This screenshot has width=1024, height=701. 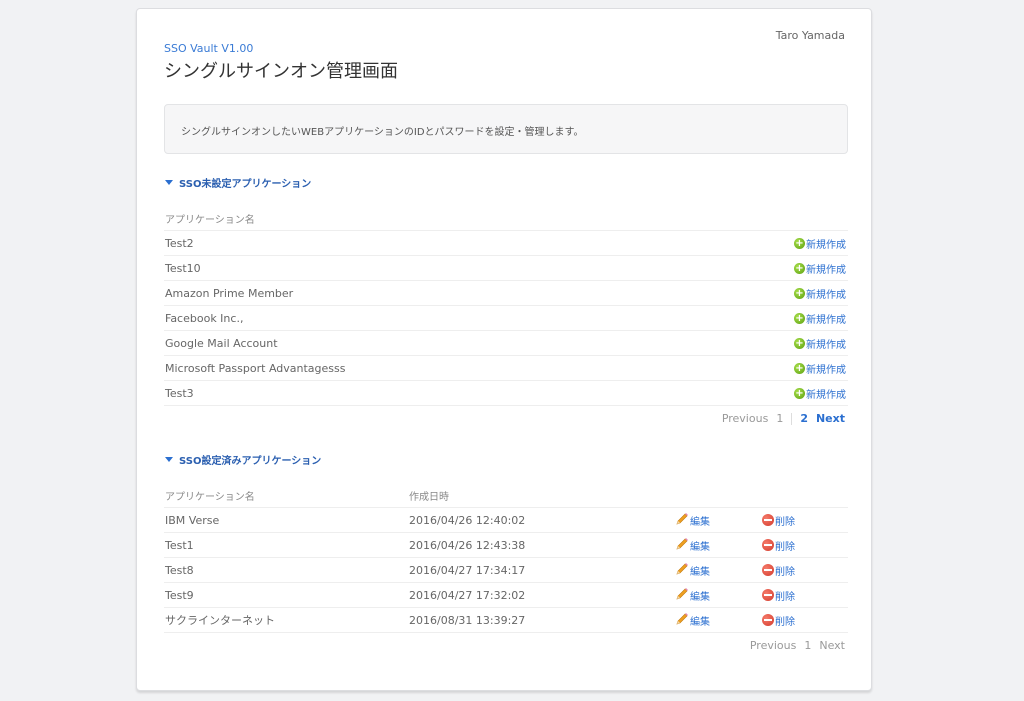 I want to click on configured-pager: Previous 1 Next, so click(x=797, y=645).